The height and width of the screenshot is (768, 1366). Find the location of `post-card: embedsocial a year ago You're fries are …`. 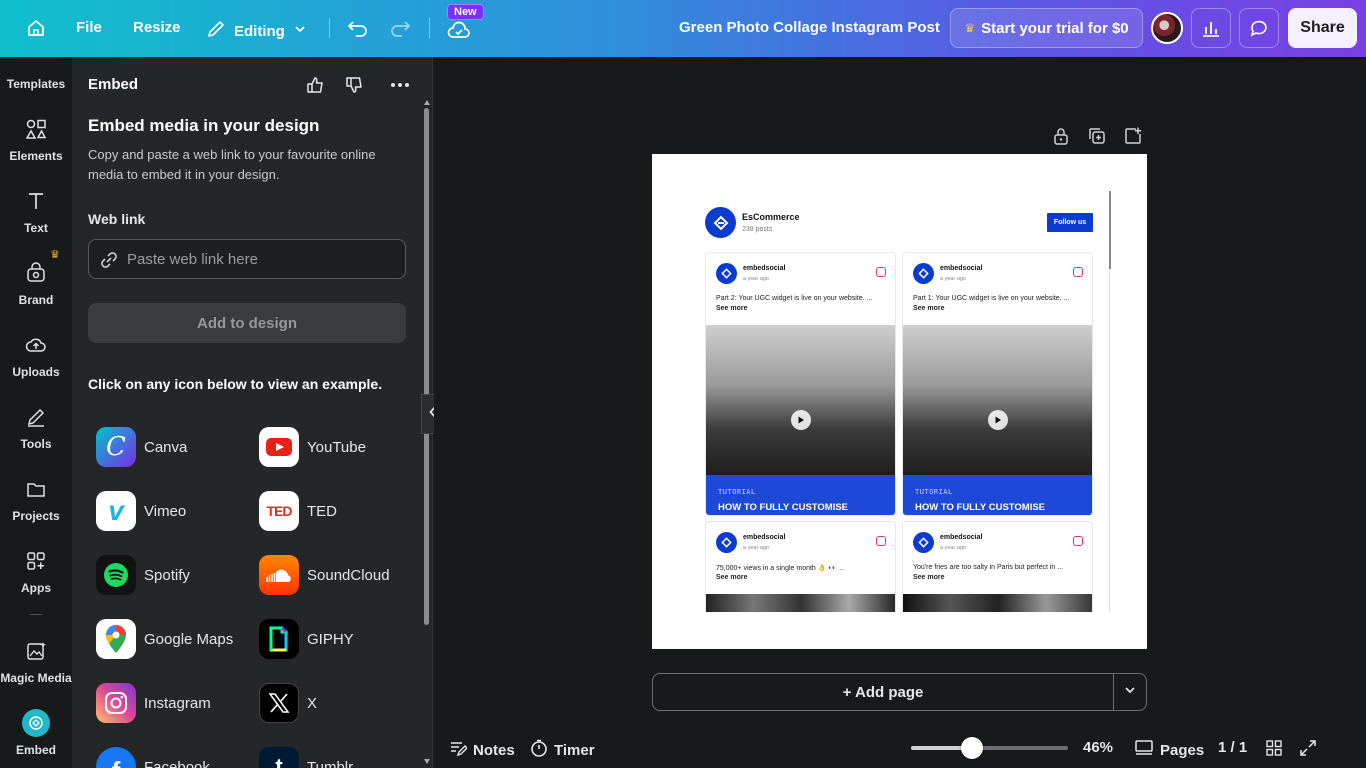

post-card: embedsocial a year ago You're fries are … is located at coordinates (997, 571).